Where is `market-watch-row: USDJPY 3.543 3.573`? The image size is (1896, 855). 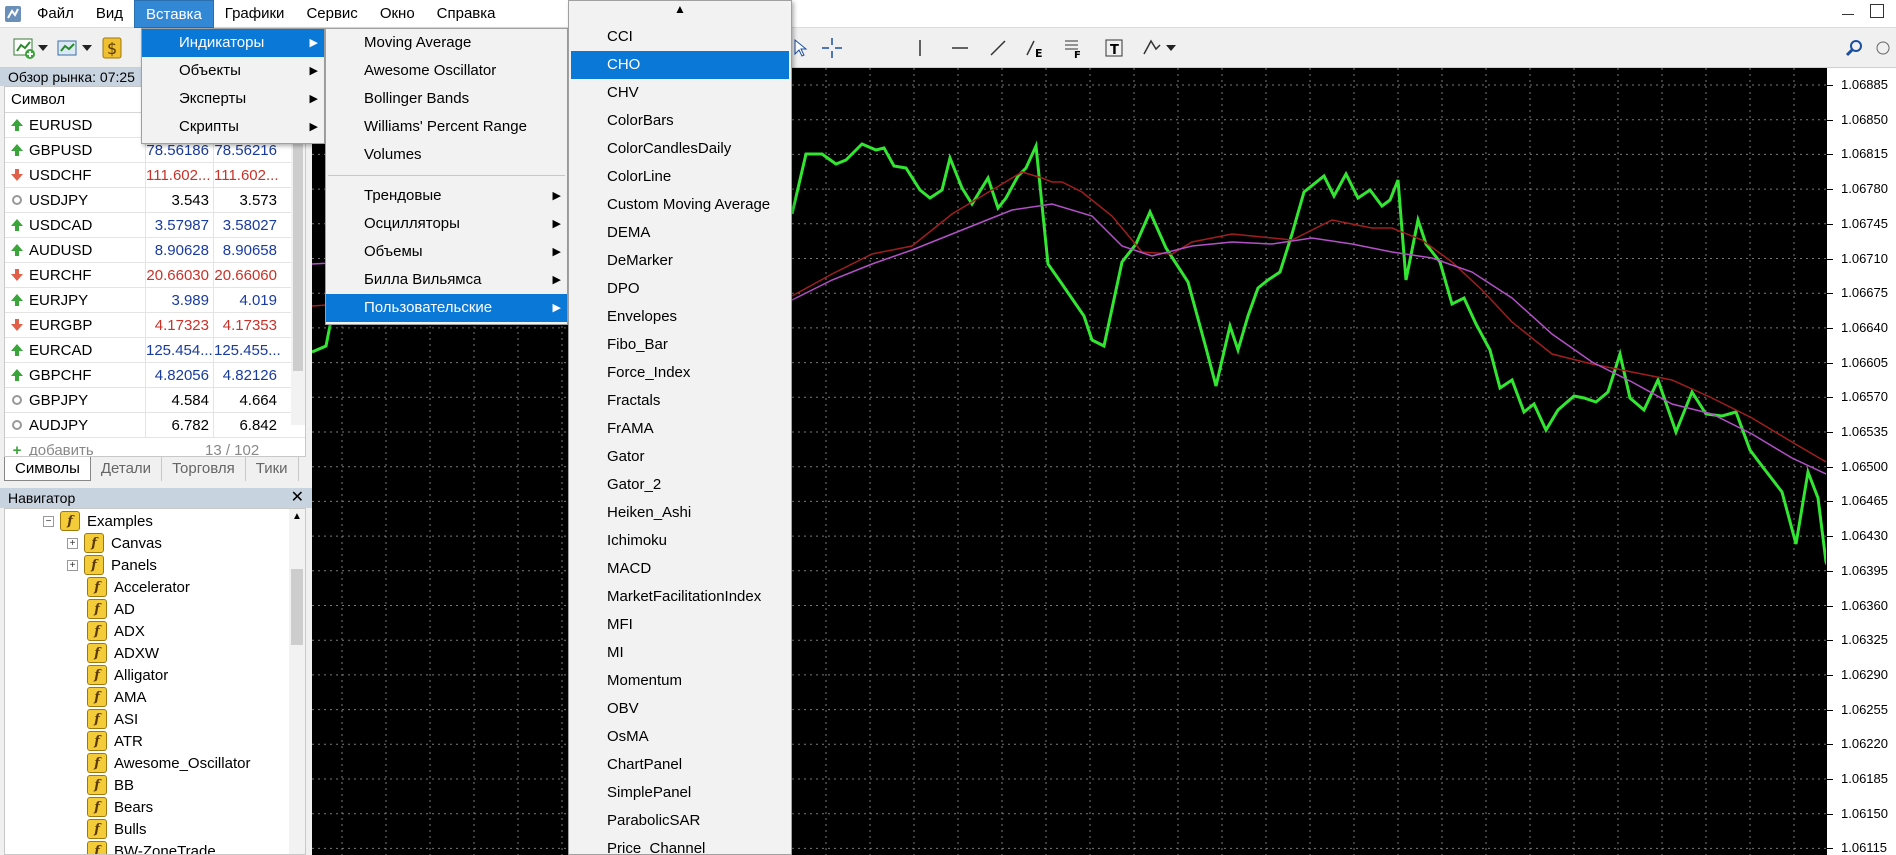 market-watch-row: USDJPY 3.543 3.573 is located at coordinates (155, 200).